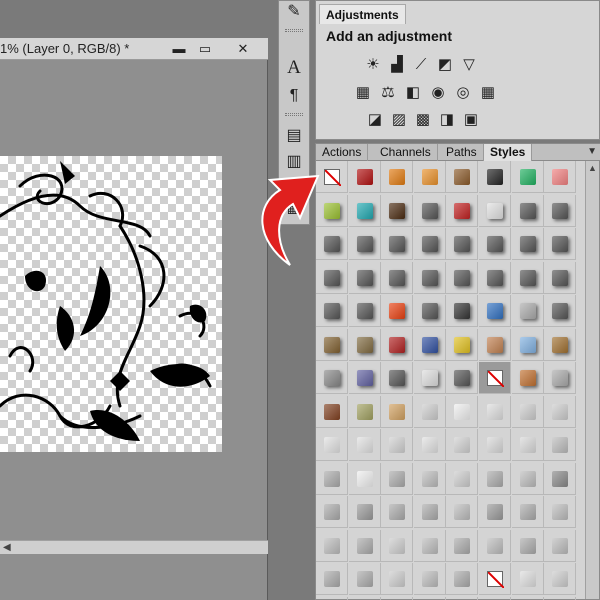 This screenshot has height=600, width=600. What do you see at coordinates (592, 152) in the screenshot?
I see `panel-menu-icon: ▼` at bounding box center [592, 152].